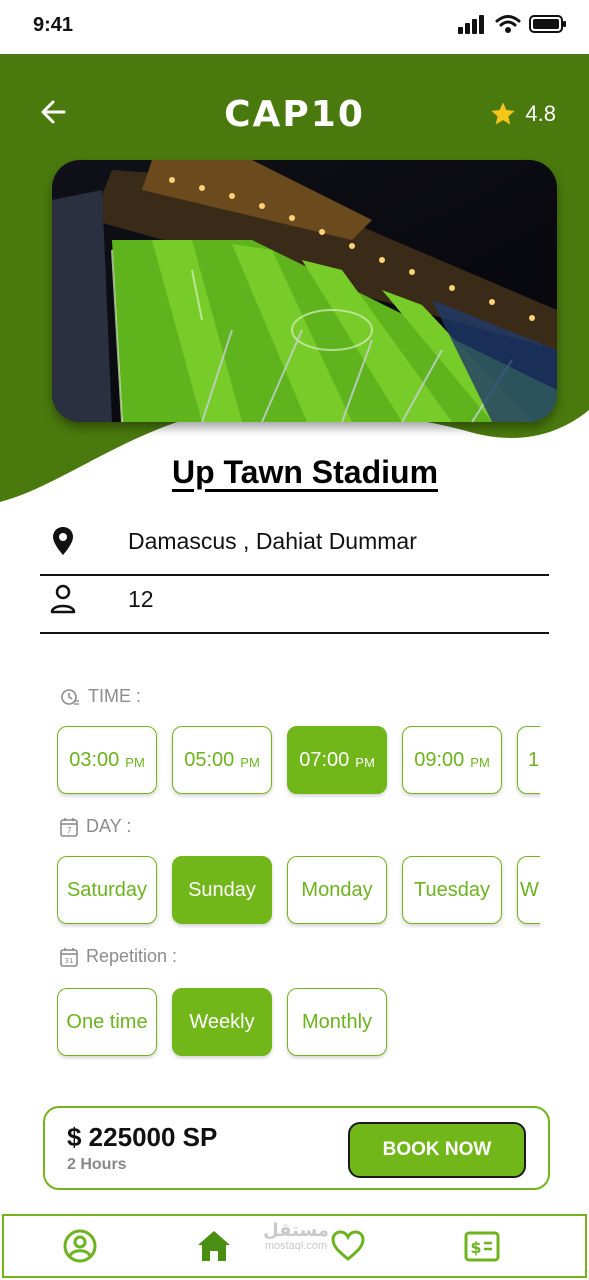 The height and width of the screenshot is (1280, 589). I want to click on tab-home, so click(214, 1246).